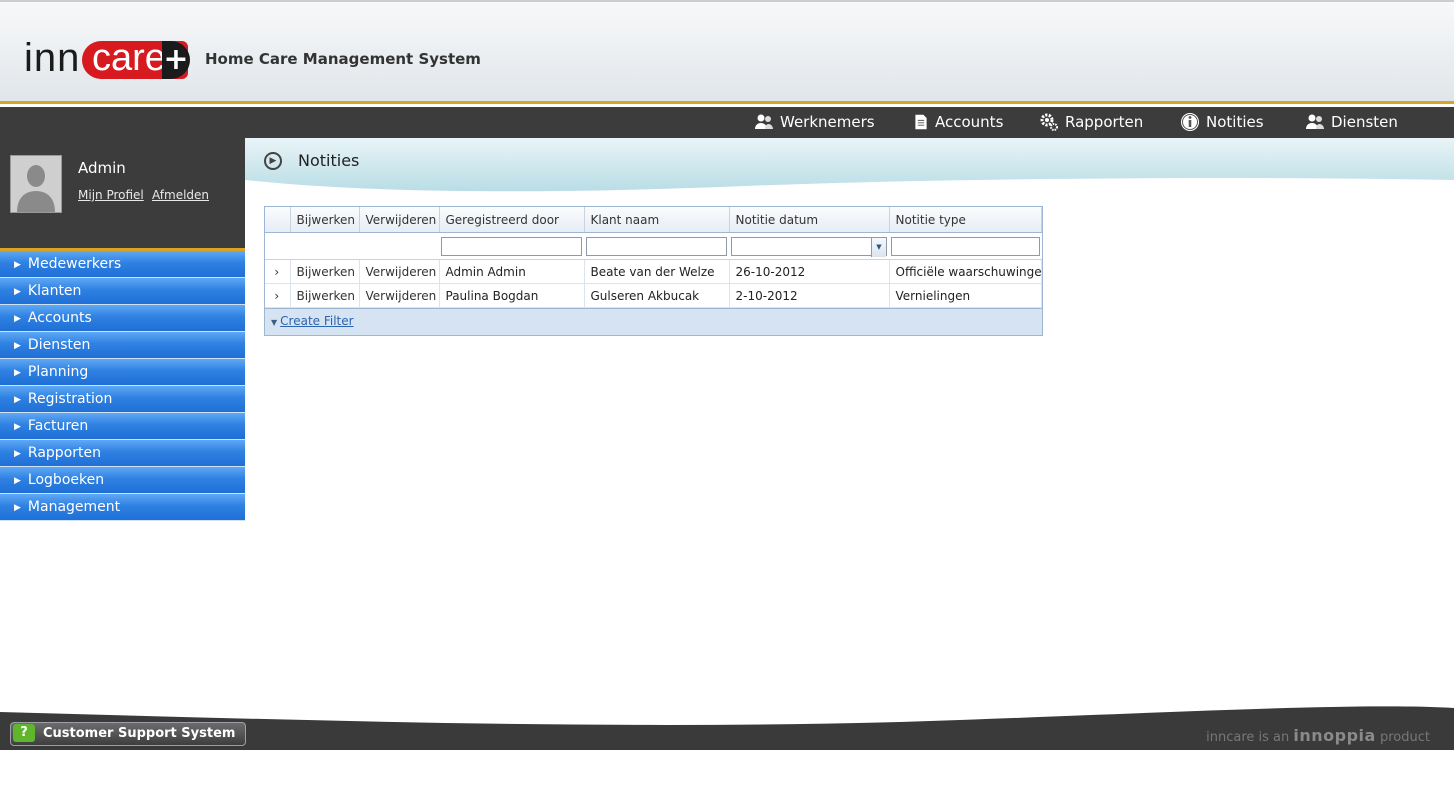  Describe the element at coordinates (59, 345) in the screenshot. I see `sidebar-item-label: Diensten` at that location.